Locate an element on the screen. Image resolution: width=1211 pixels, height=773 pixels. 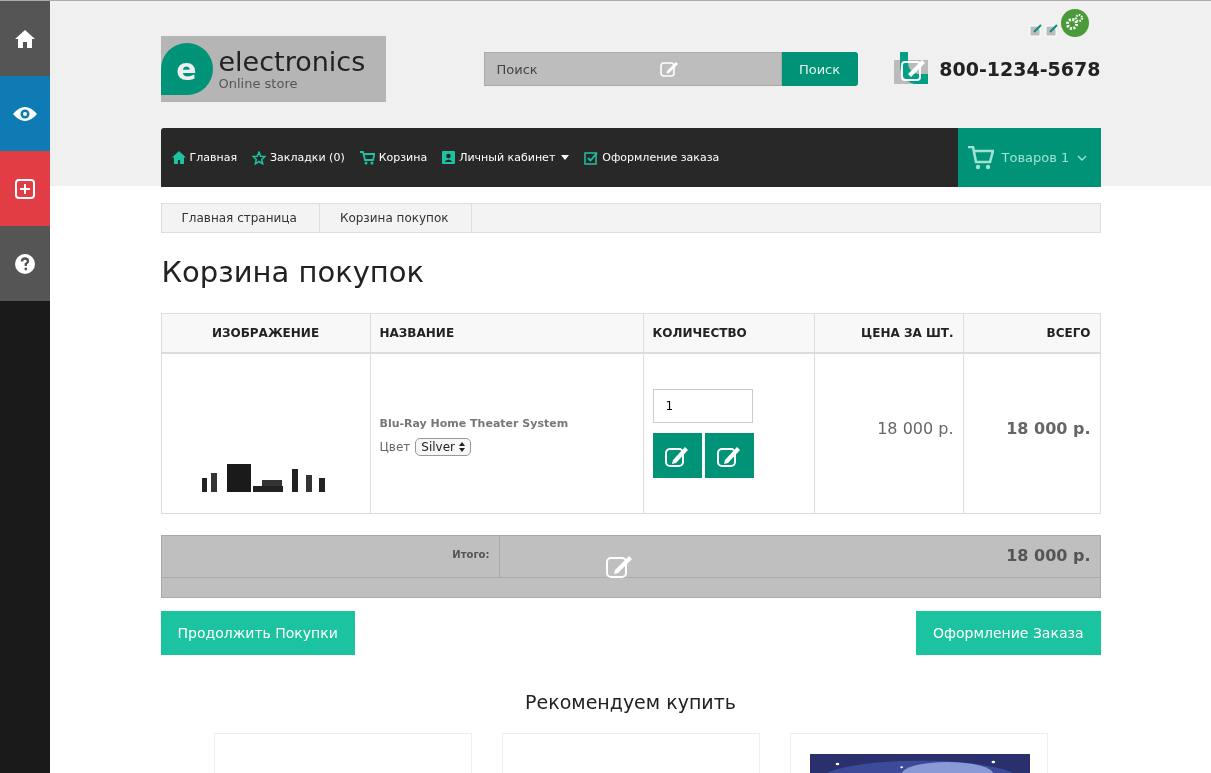
breadcrumb-link: Главная страница is located at coordinates (240, 218).